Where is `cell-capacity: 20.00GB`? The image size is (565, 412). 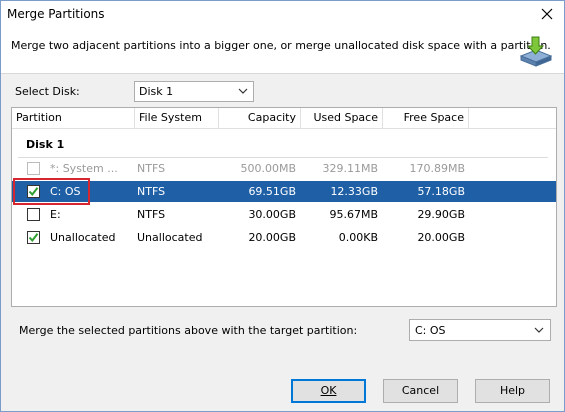 cell-capacity: 20.00GB is located at coordinates (272, 237).